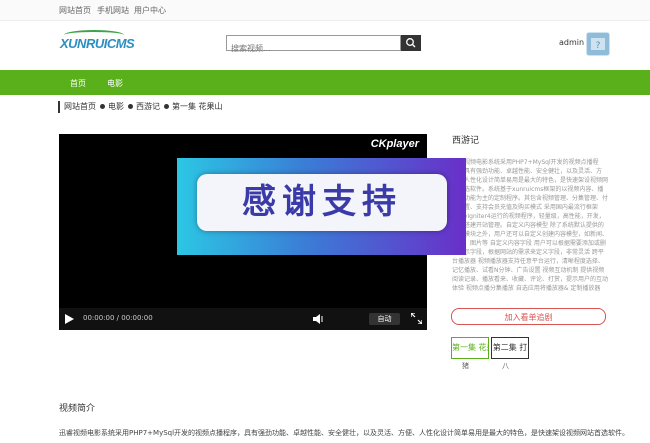 The height and width of the screenshot is (443, 650). What do you see at coordinates (150, 10) in the screenshot?
I see `top-link-user-center: 用户中心` at bounding box center [150, 10].